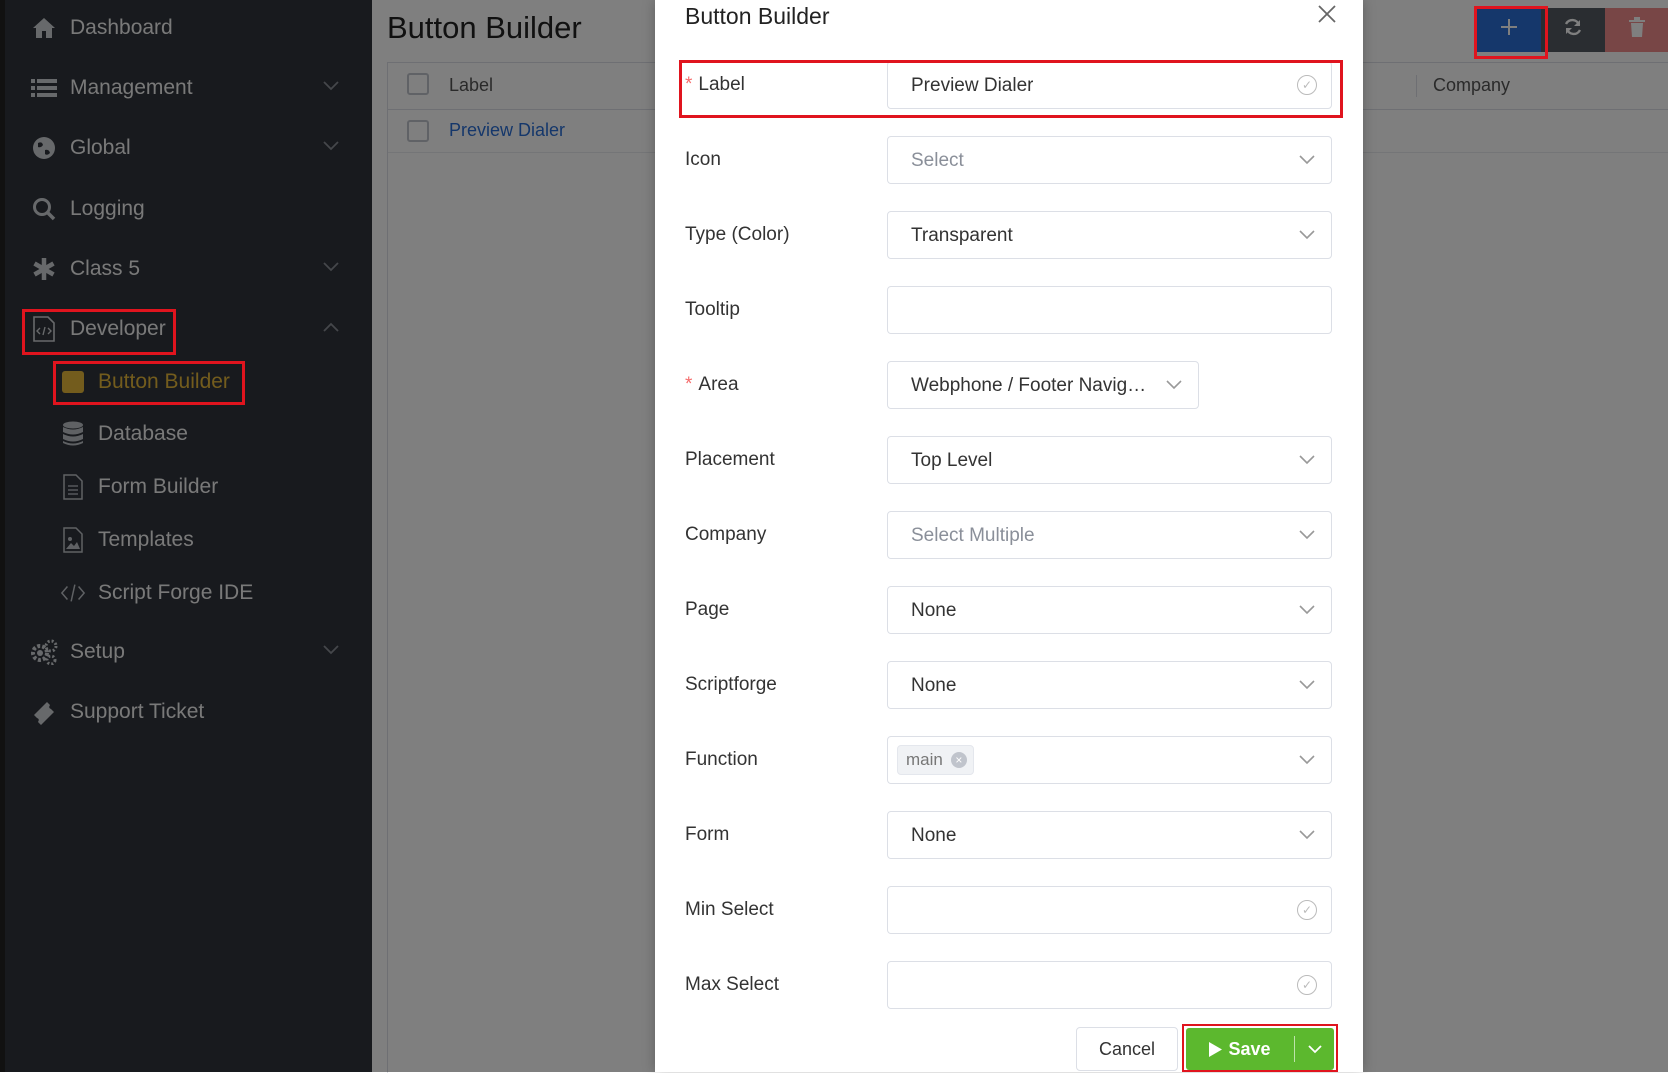  I want to click on function-field-label: Function, so click(721, 759).